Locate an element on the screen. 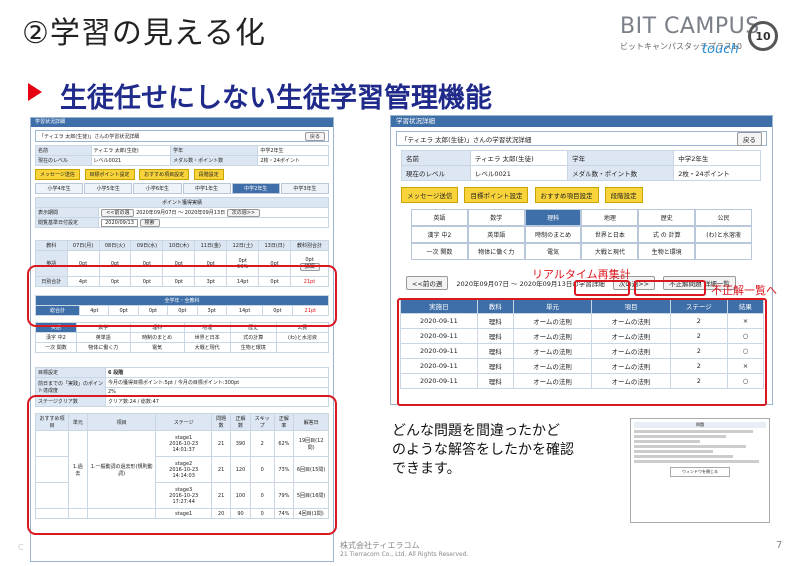  medal-label: メダル数・ポイント数 is located at coordinates (621, 173).